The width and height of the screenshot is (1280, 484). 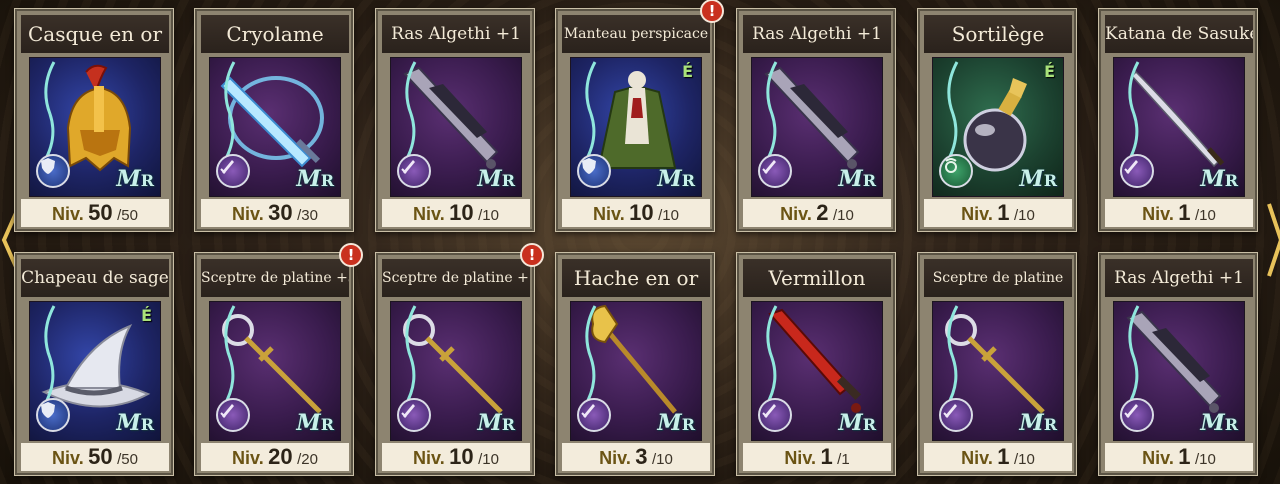 I want to click on equipment-card: Hache en or MR Niv. 3 /10, so click(x=635, y=364).